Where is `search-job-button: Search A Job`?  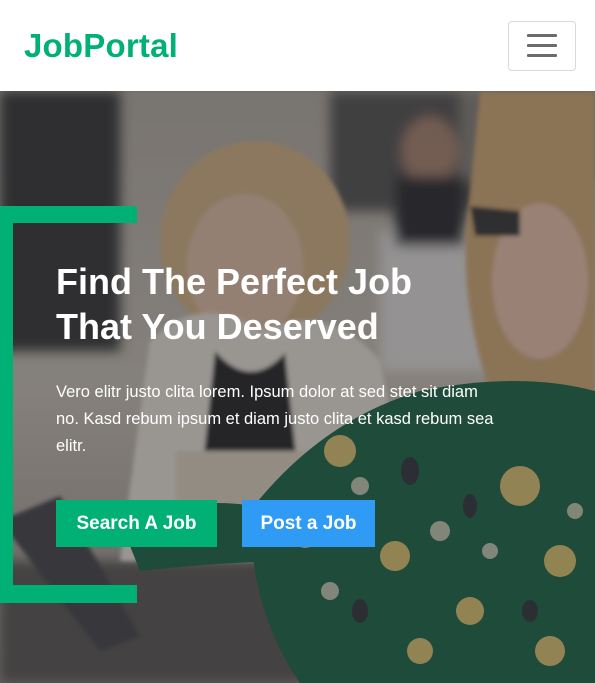
search-job-button: Search A Job is located at coordinates (136, 523).